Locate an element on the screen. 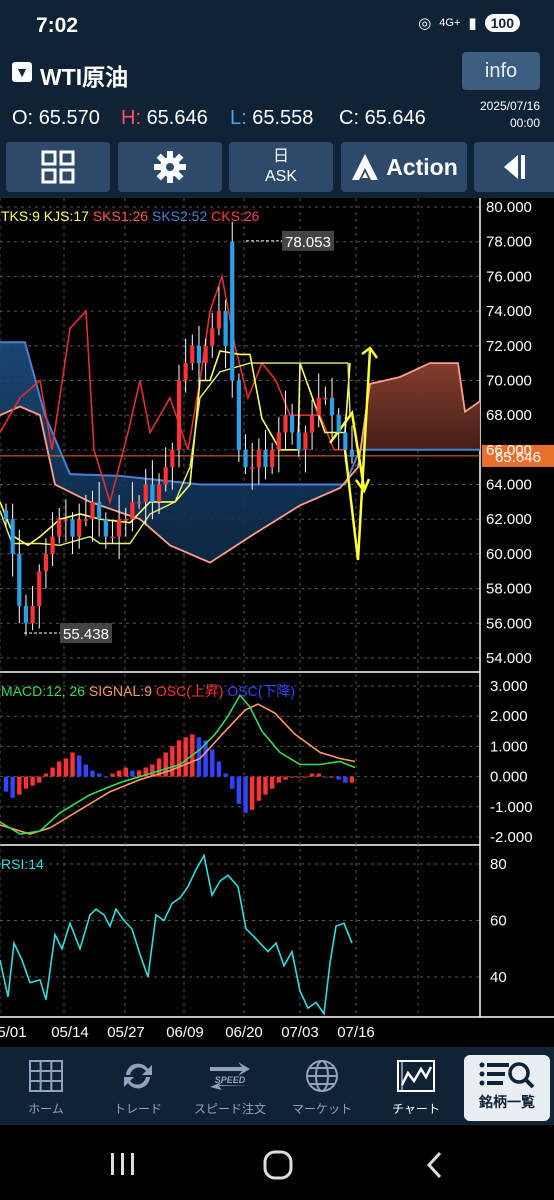 This screenshot has height=1200, width=554. nav-home: ホーム is located at coordinates (46, 1086).